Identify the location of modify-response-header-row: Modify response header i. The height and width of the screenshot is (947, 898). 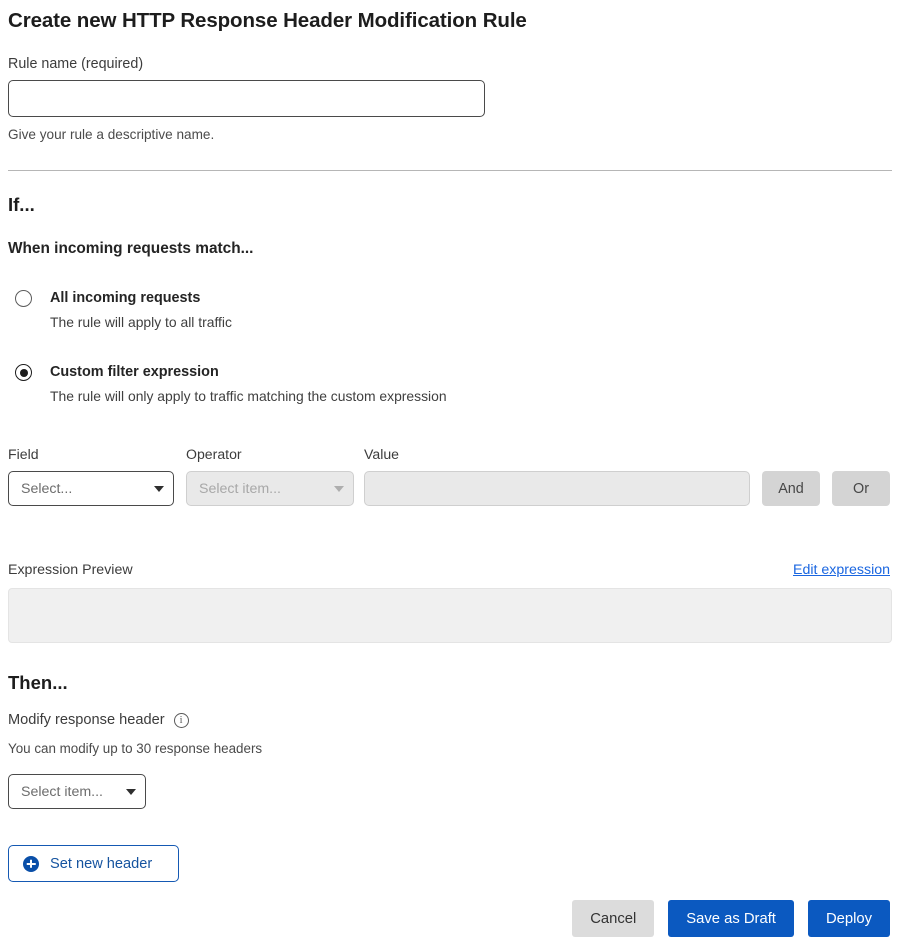
(449, 720).